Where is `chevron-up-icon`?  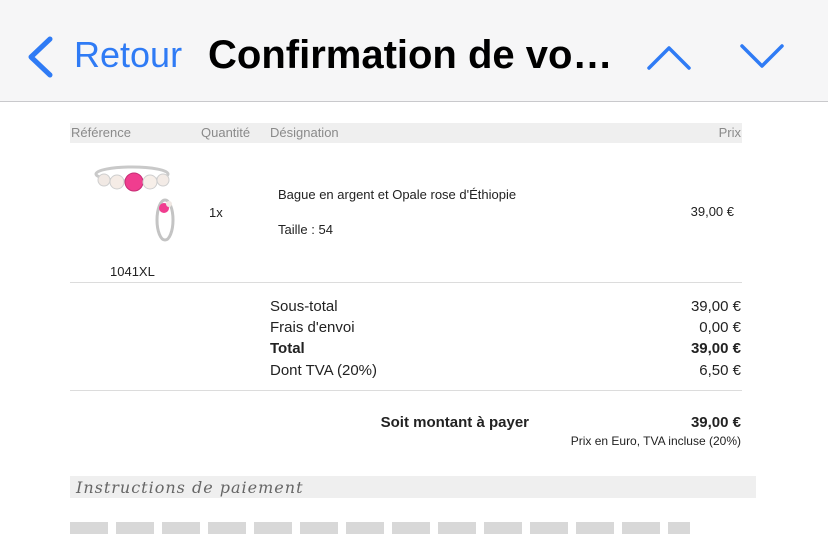
chevron-up-icon is located at coordinates (669, 57).